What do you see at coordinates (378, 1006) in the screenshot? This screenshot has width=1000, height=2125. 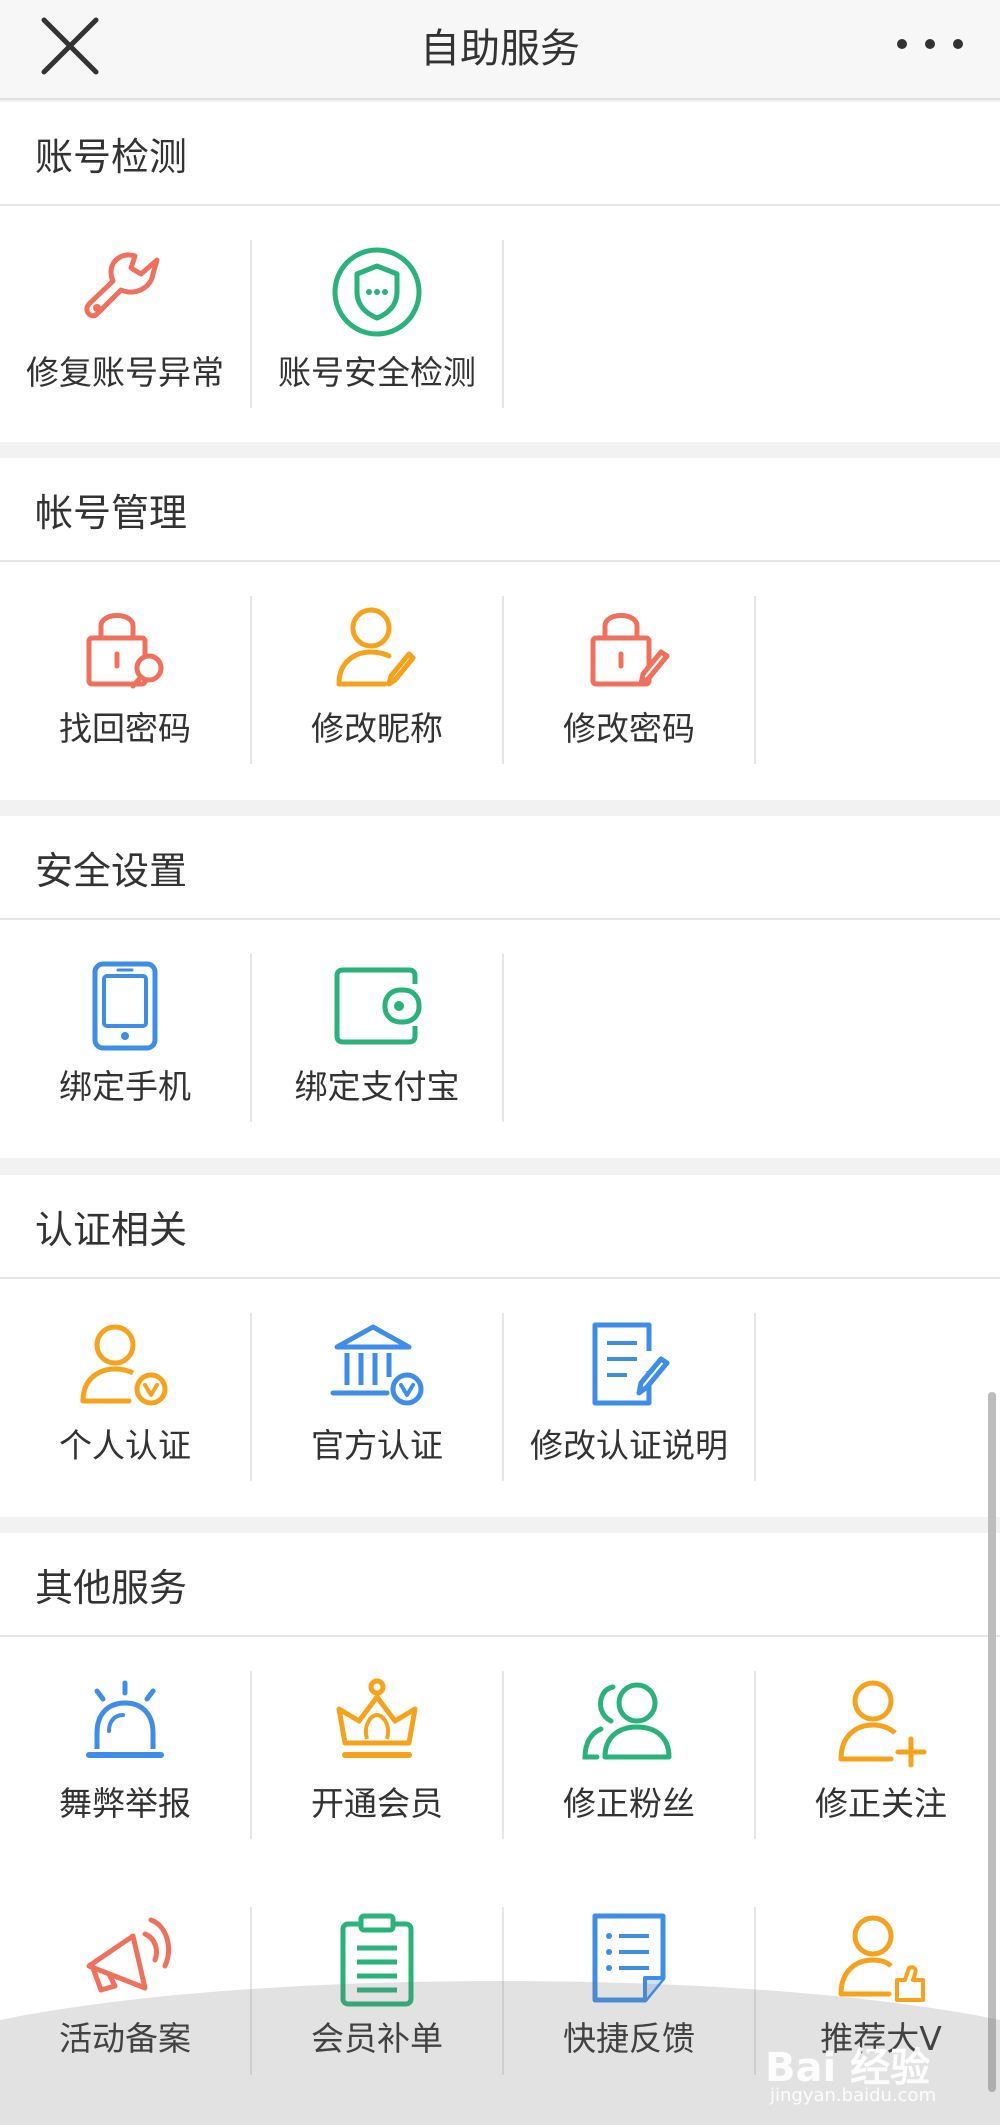 I see `wallet-icon` at bounding box center [378, 1006].